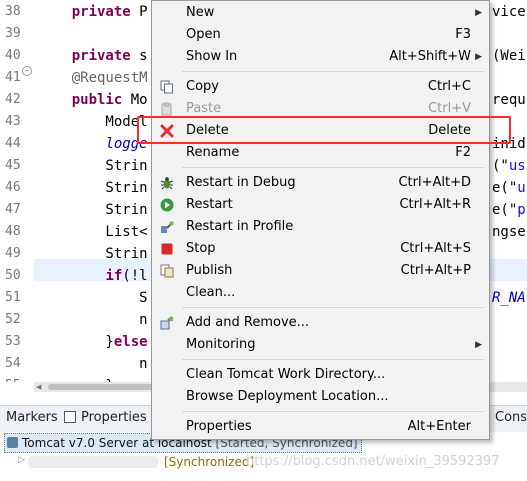 This screenshot has width=527, height=481. I want to click on menu-item-label: Publish, so click(209, 270).